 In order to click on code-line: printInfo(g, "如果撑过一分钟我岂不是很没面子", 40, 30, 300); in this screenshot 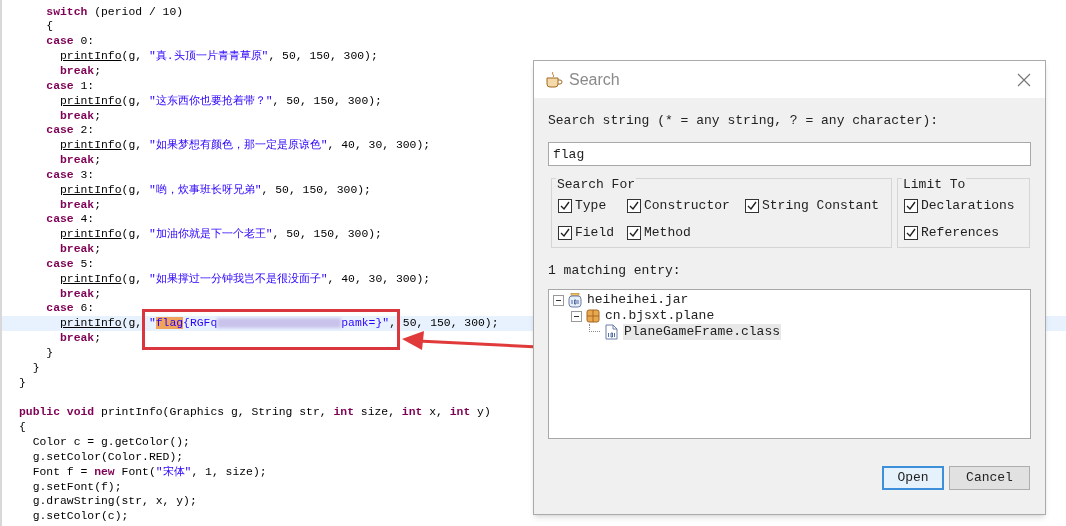, I will do `click(245, 278)`.